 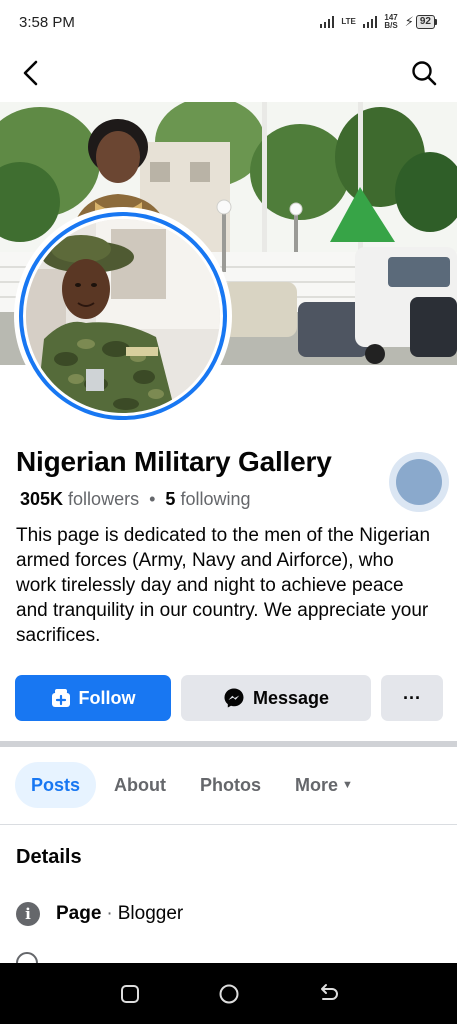 What do you see at coordinates (291, 697) in the screenshot?
I see `message-label: Message` at bounding box center [291, 697].